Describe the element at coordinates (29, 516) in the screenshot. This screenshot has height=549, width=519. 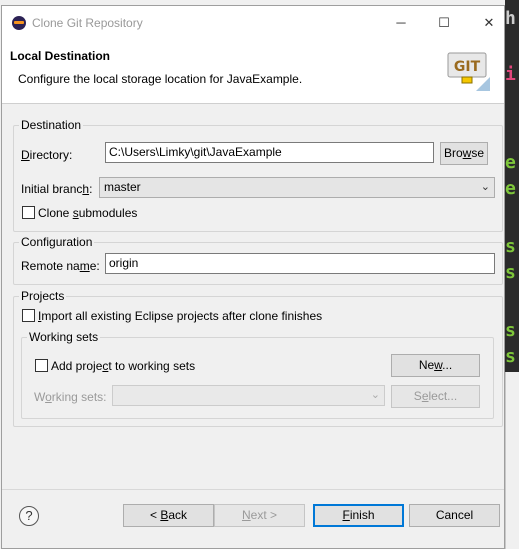
I see `help-icon: ?` at that location.